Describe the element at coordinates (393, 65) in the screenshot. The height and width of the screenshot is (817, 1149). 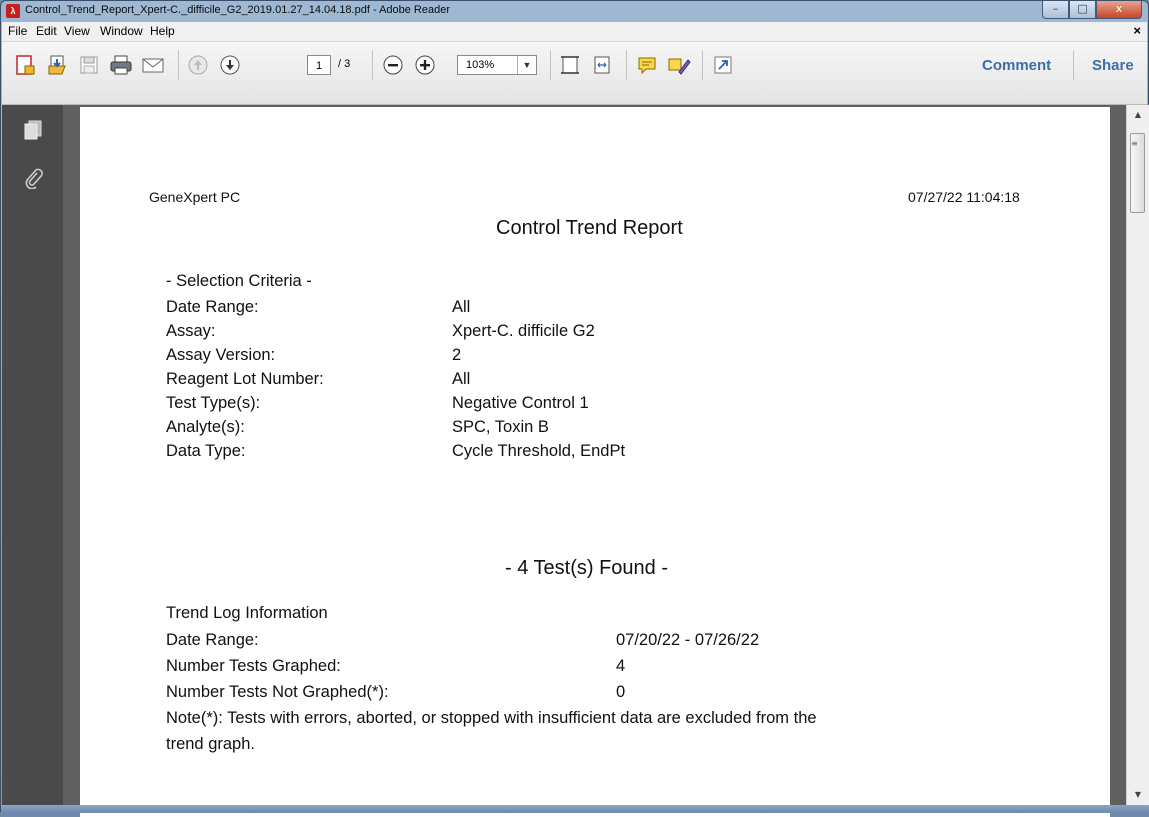
I see `zoom-out-icon` at that location.